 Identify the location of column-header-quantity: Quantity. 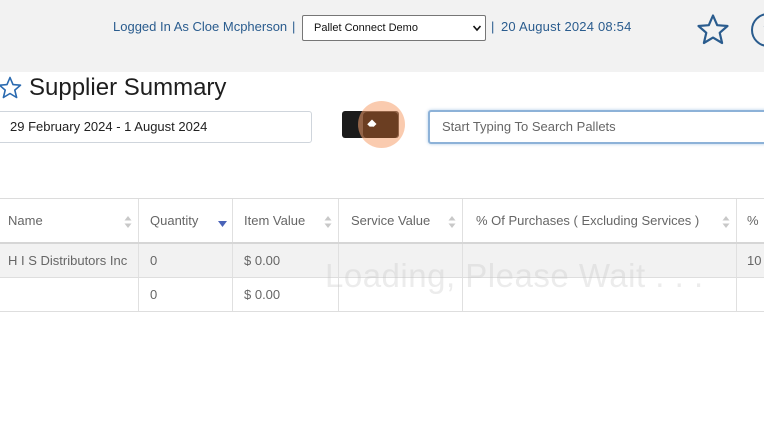
(186, 220).